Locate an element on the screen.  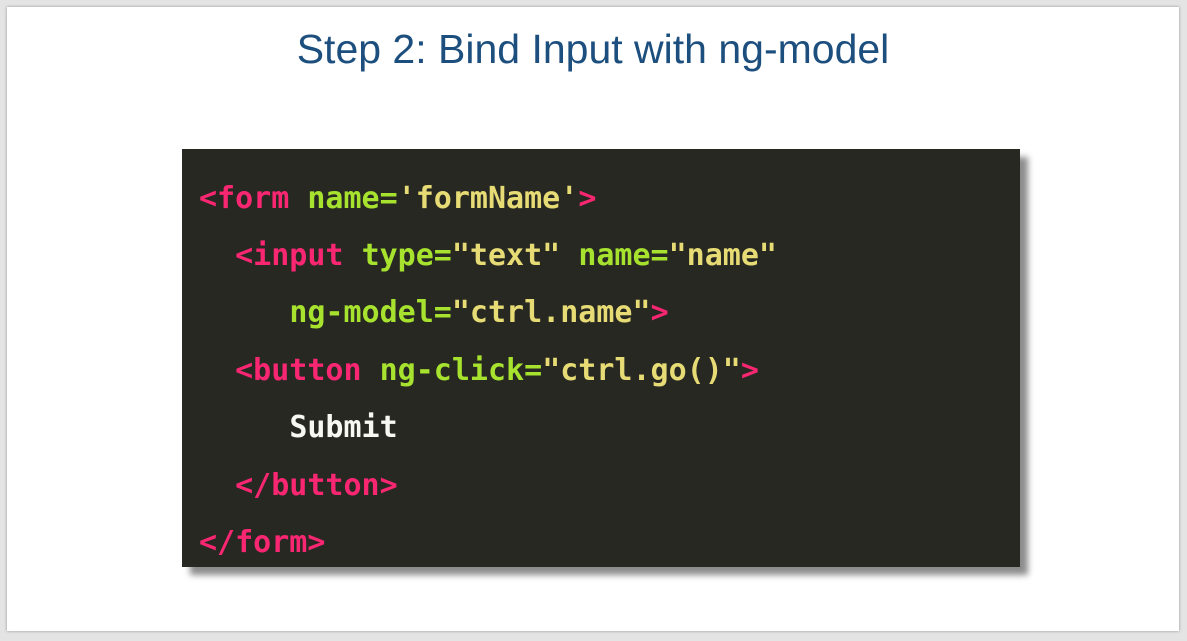
code-line-6: </button> is located at coordinates (298, 486).